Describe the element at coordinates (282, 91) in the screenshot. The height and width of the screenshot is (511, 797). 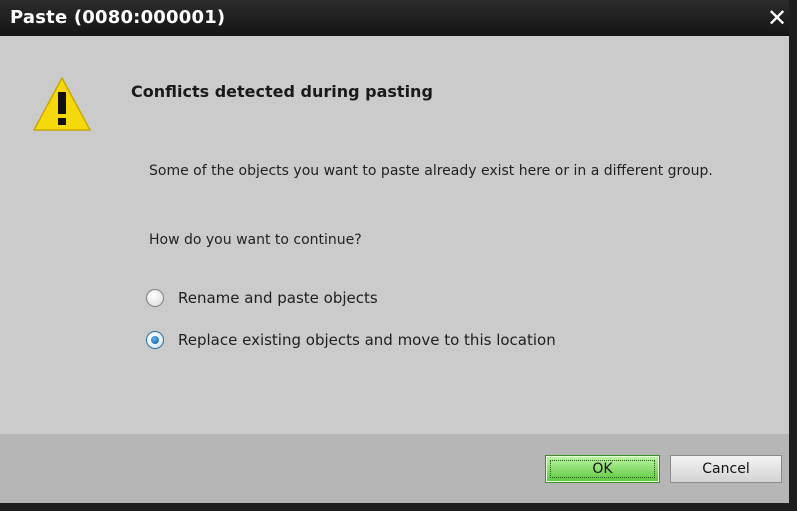
I see `dialog-heading: Conflicts detected during pasting` at that location.